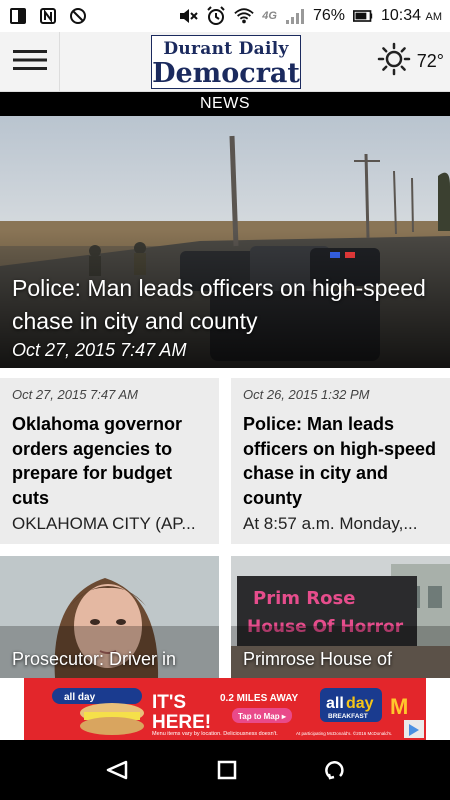 The height and width of the screenshot is (800, 450). I want to click on hamburger-icon, so click(29, 62).